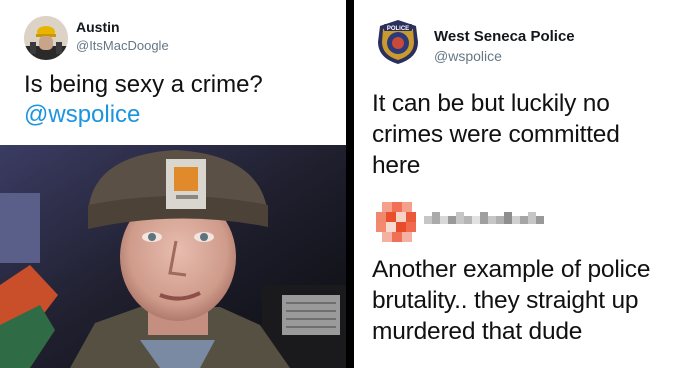  Describe the element at coordinates (350, 184) in the screenshot. I see `panel-divider` at that location.